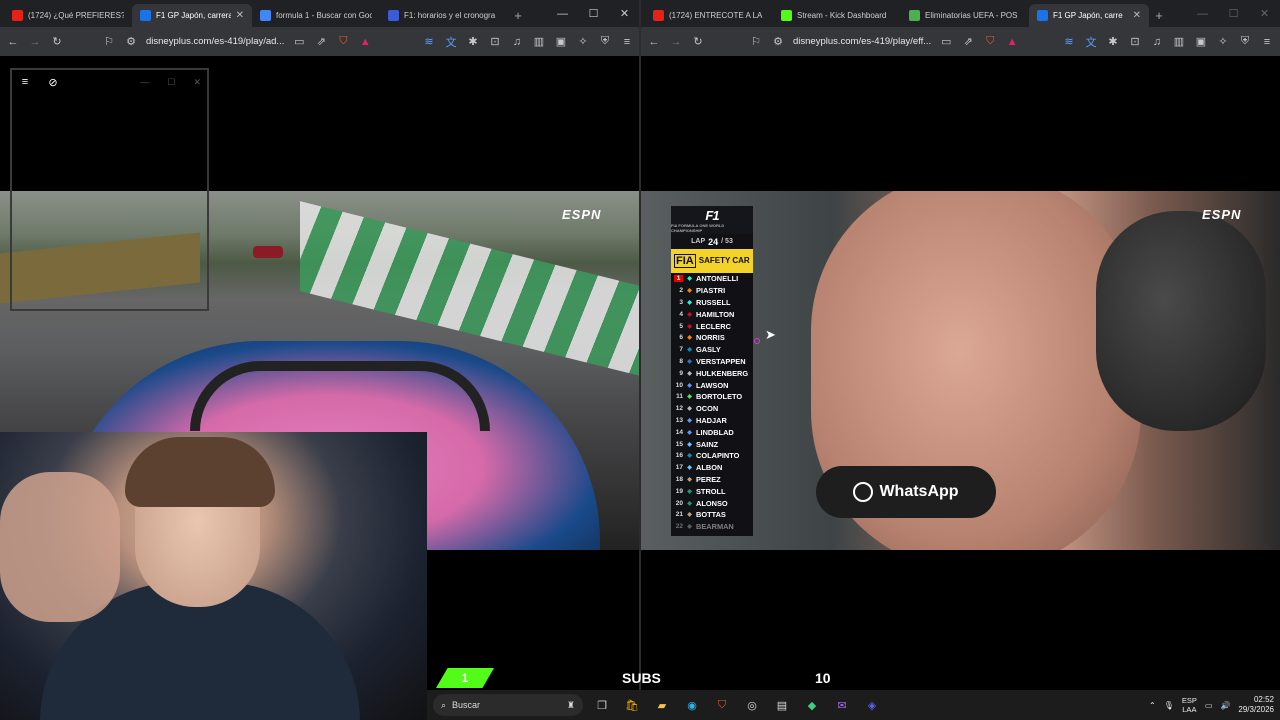  I want to click on standings-row: 5 ◆ LECLERC, so click(712, 326).